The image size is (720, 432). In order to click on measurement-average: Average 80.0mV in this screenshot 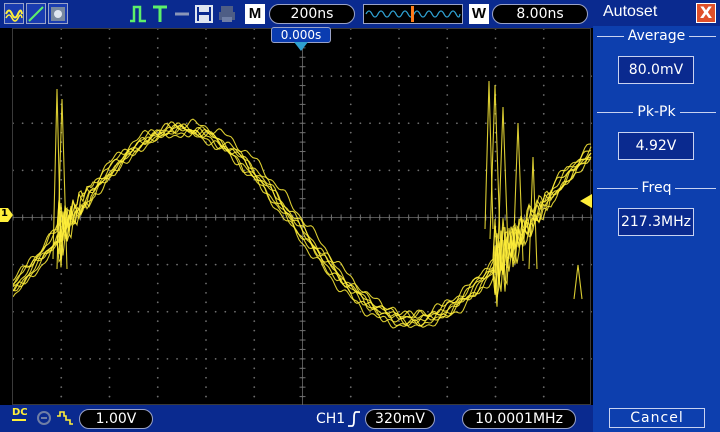, I will do `click(656, 64)`.